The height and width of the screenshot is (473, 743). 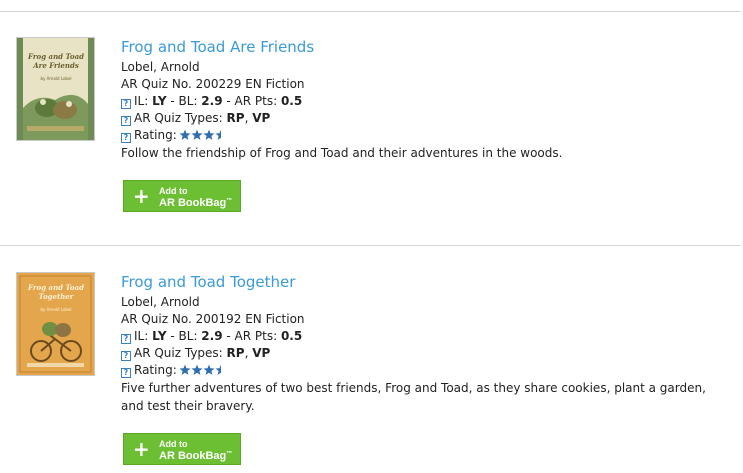 What do you see at coordinates (56, 292) in the screenshot?
I see `cover-title-text: Frog and Toad Together` at bounding box center [56, 292].